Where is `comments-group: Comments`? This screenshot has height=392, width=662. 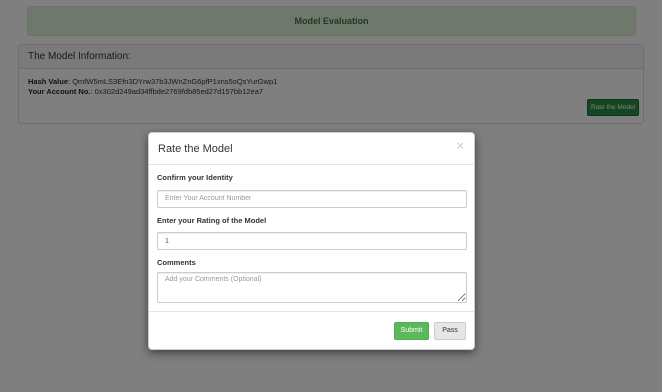
comments-group: Comments is located at coordinates (312, 283).